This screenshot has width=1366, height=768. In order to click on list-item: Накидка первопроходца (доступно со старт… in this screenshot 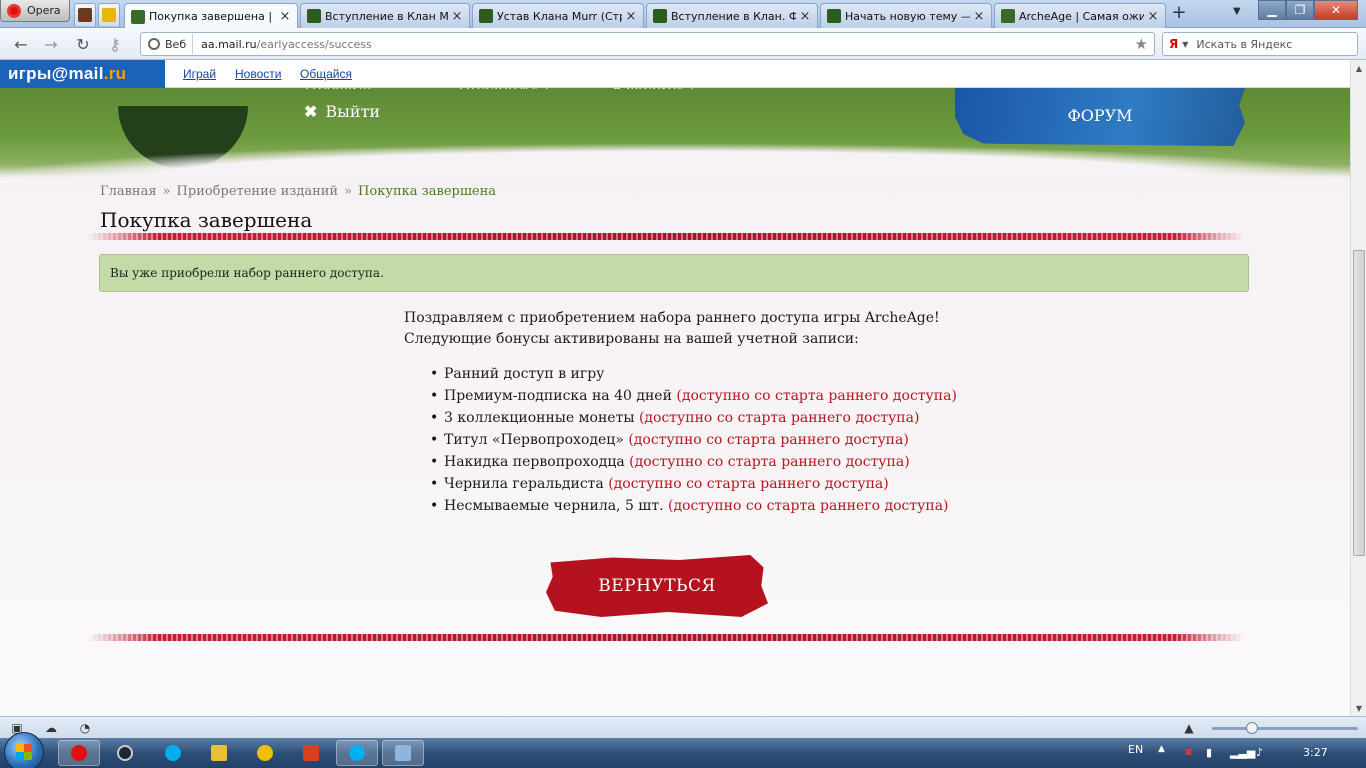, I will do `click(707, 462)`.